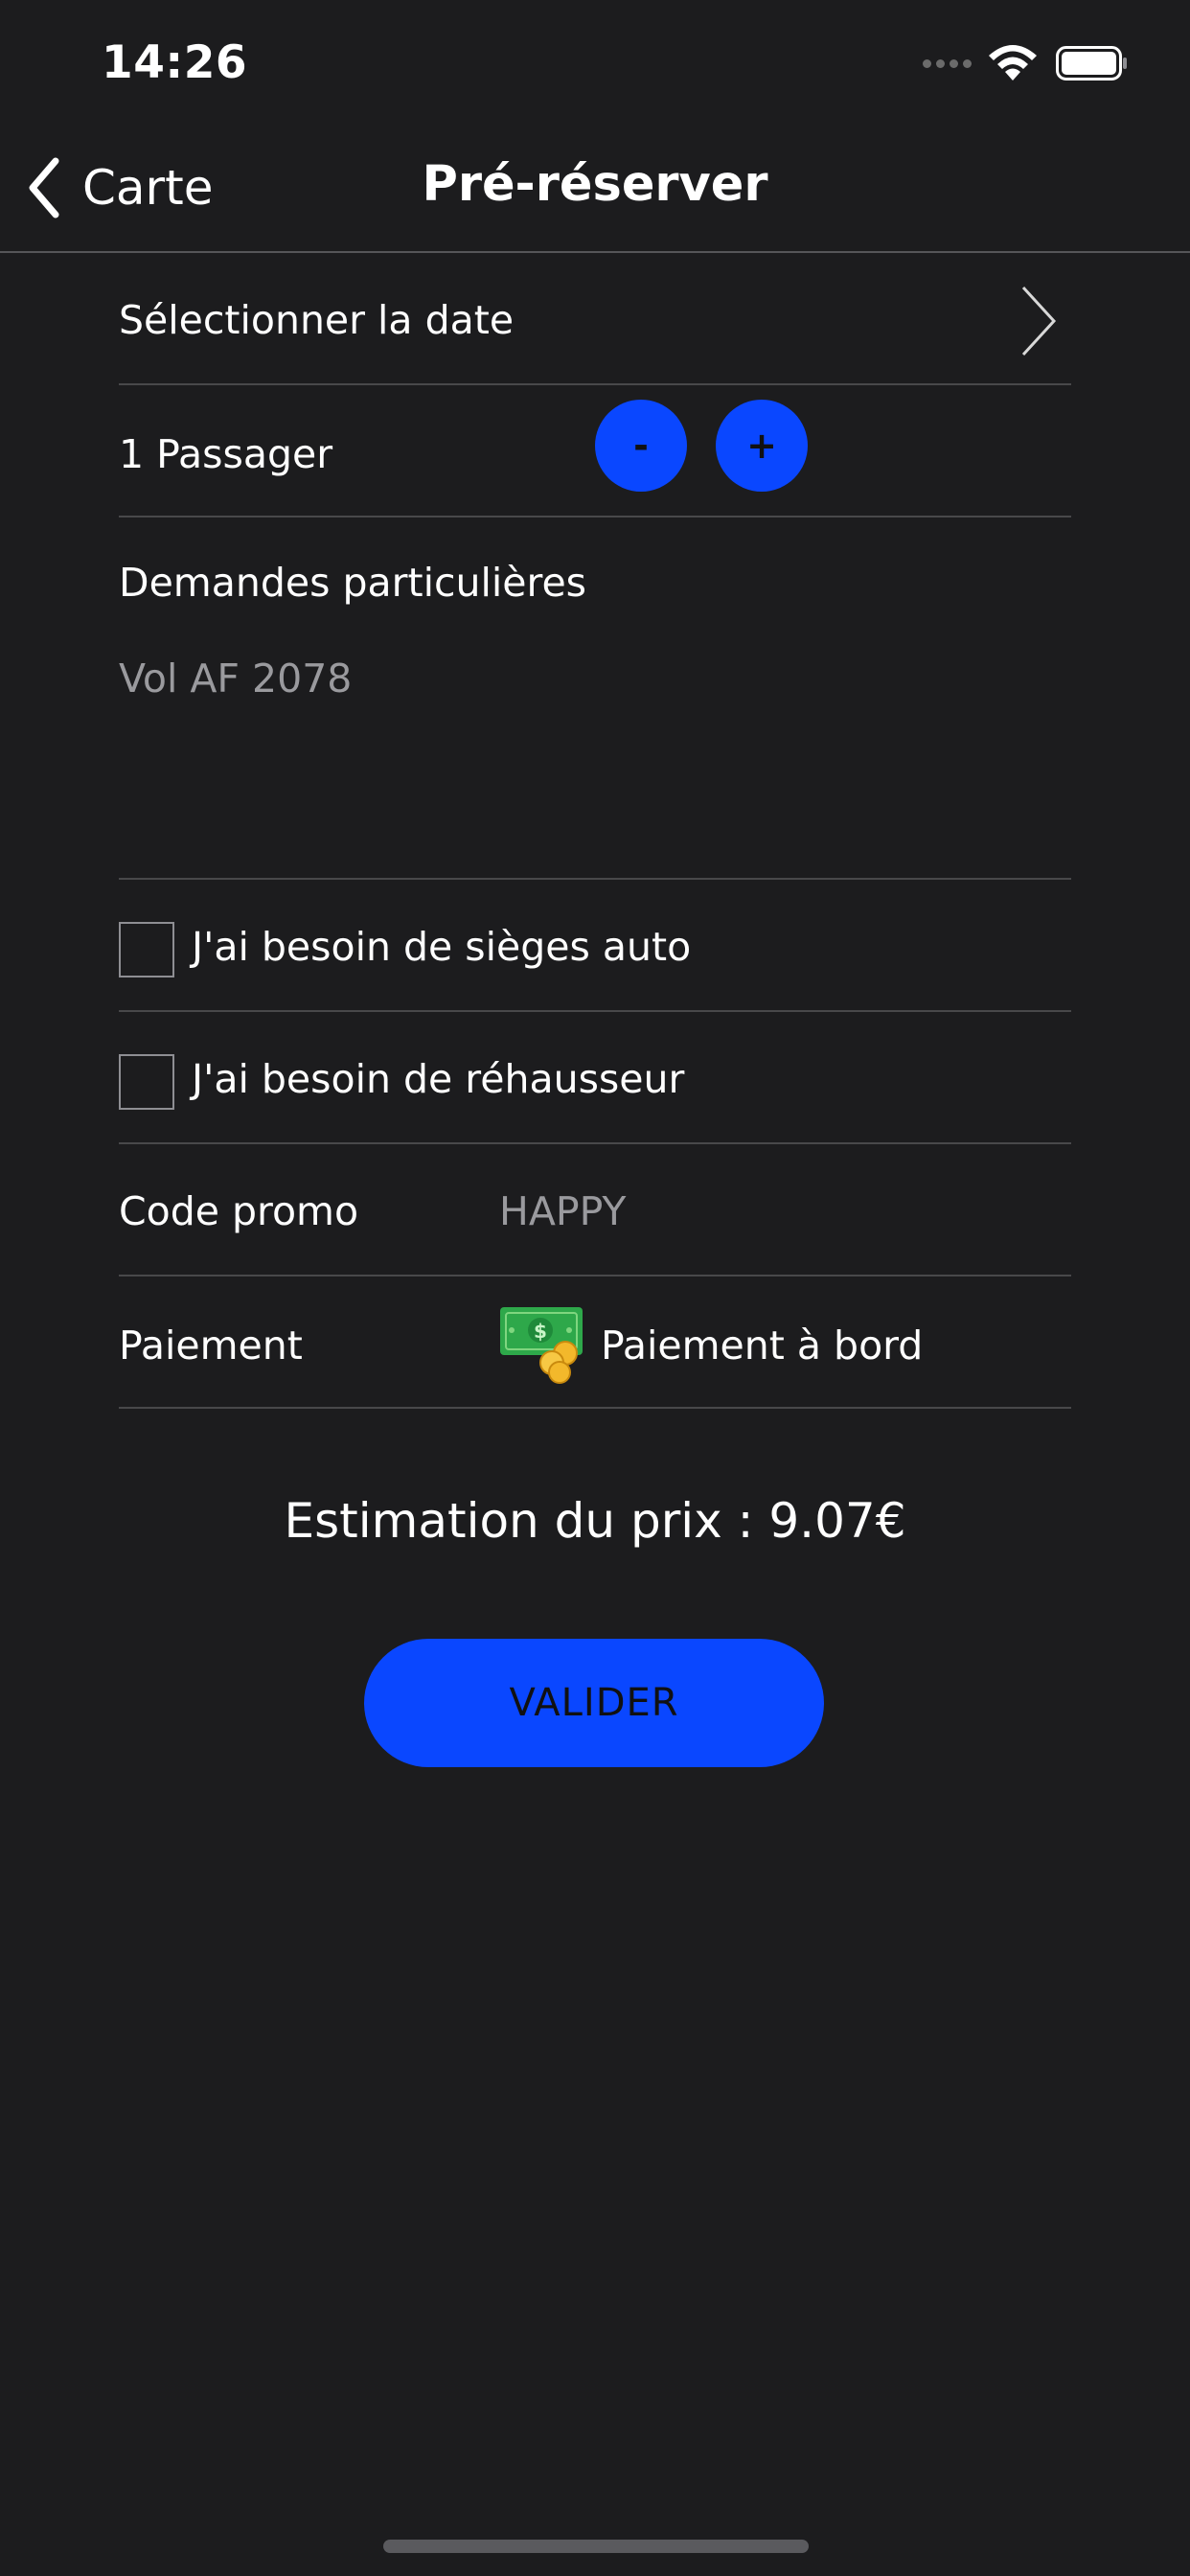  I want to click on select-date-row: Sélectionner la date, so click(595, 319).